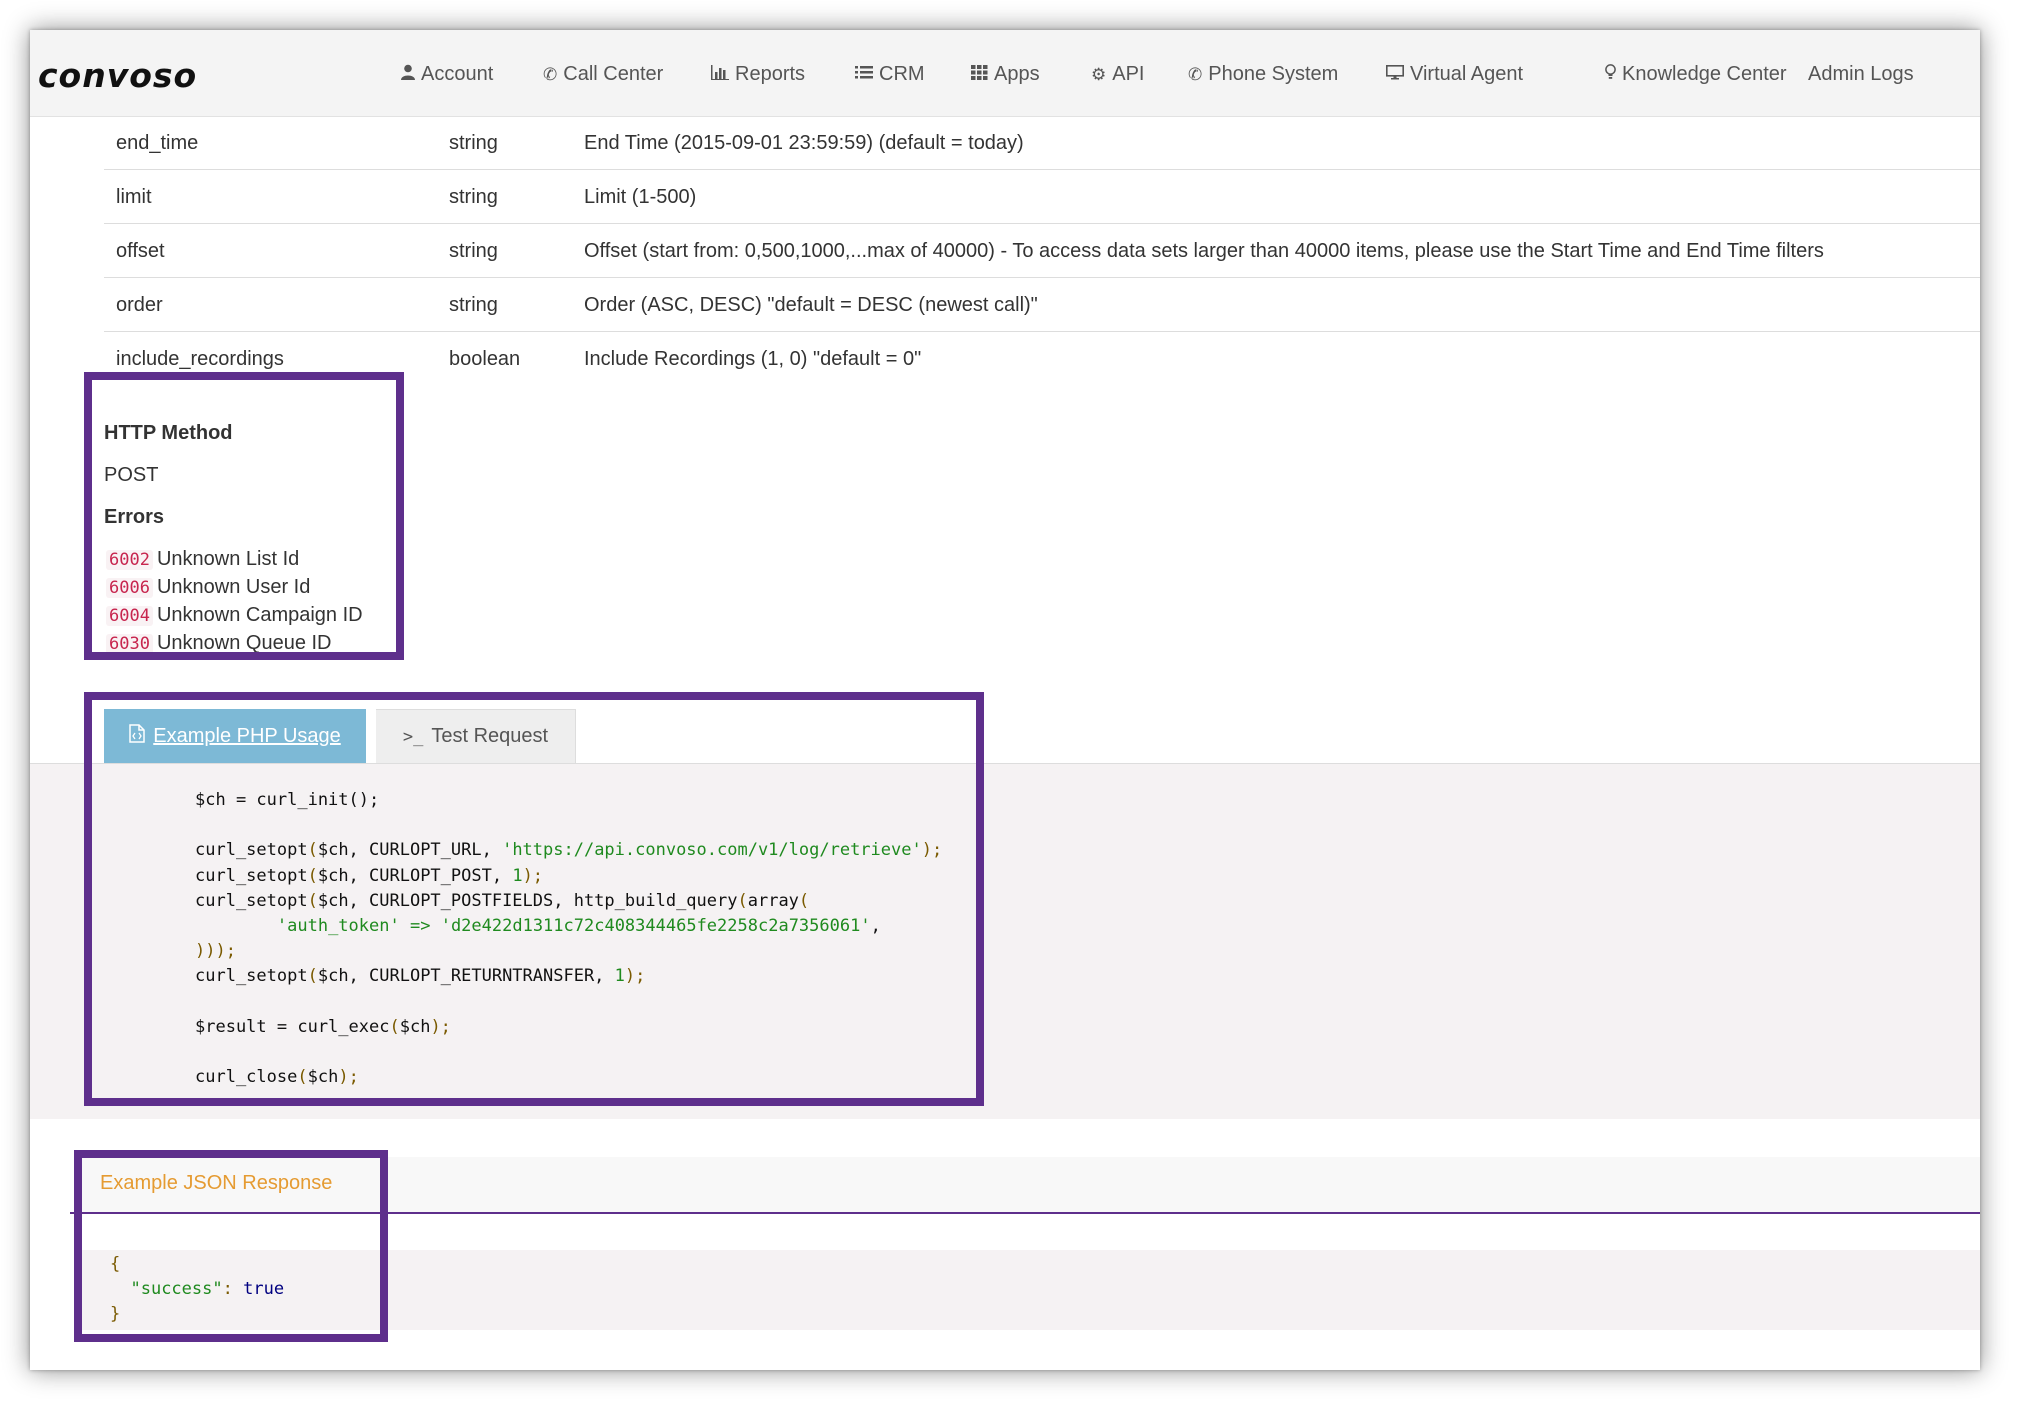  I want to click on list-icon, so click(864, 75).